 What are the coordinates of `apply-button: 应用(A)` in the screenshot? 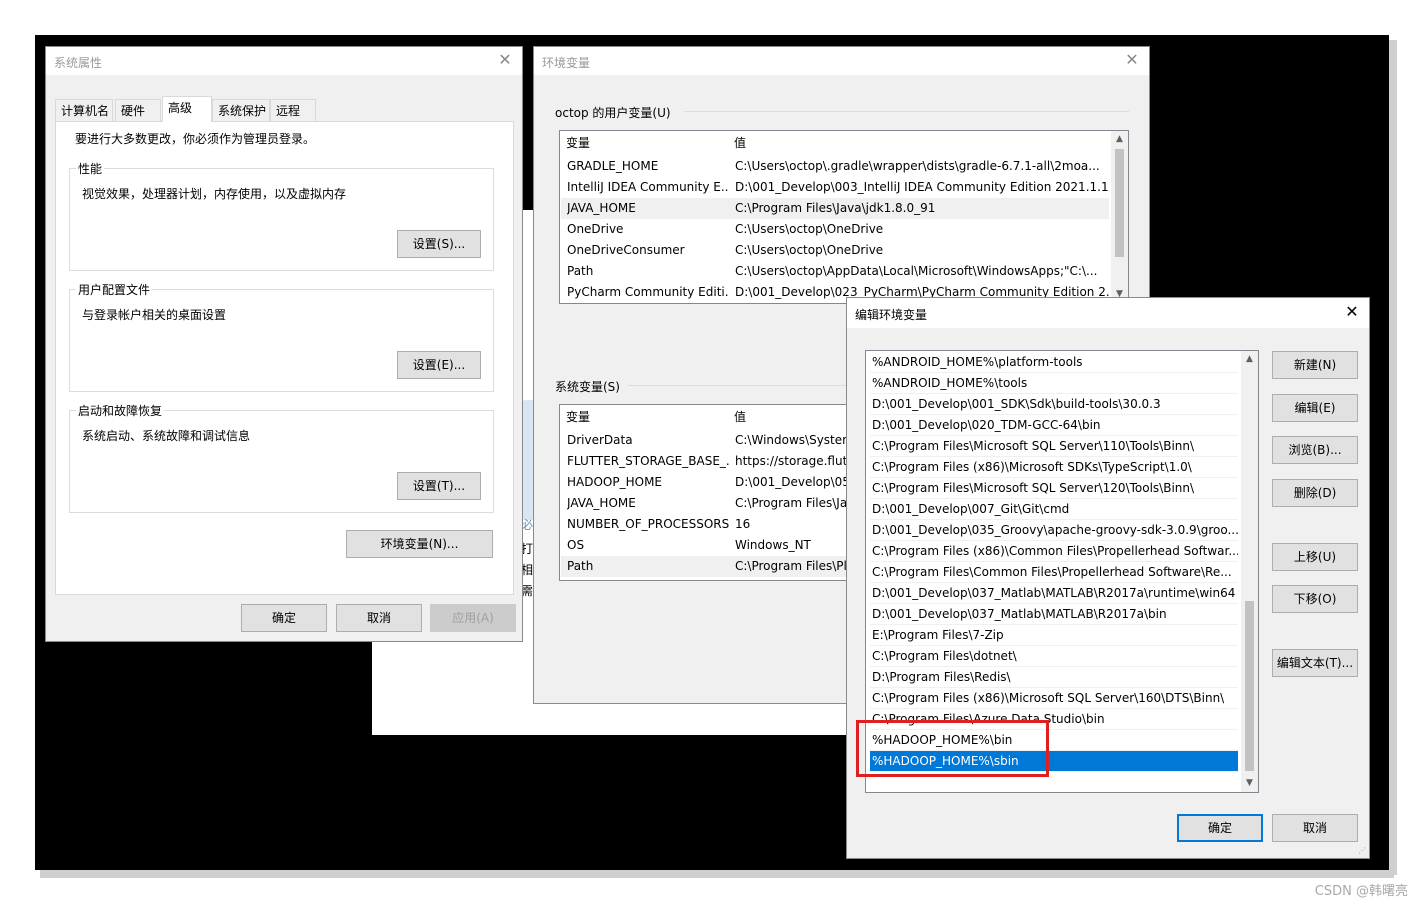 It's located at (473, 618).